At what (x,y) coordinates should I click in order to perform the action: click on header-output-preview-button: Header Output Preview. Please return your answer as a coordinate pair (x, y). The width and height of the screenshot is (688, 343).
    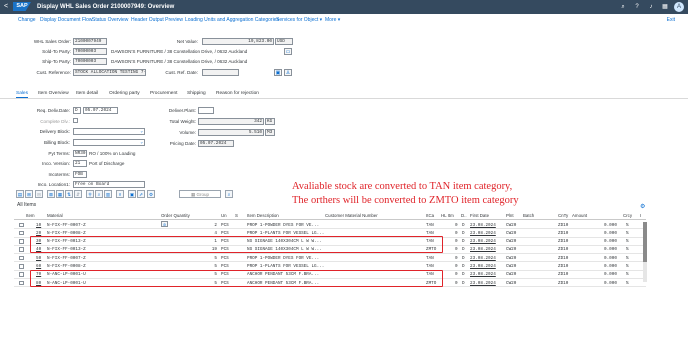
    Looking at the image, I should click on (157, 20).